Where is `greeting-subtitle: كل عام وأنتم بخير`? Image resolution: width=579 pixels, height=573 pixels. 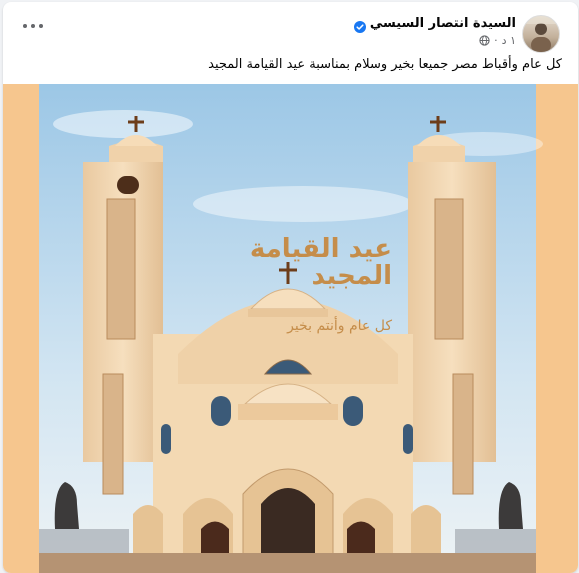
greeting-subtitle: كل عام وأنتم بخير is located at coordinates (339, 326).